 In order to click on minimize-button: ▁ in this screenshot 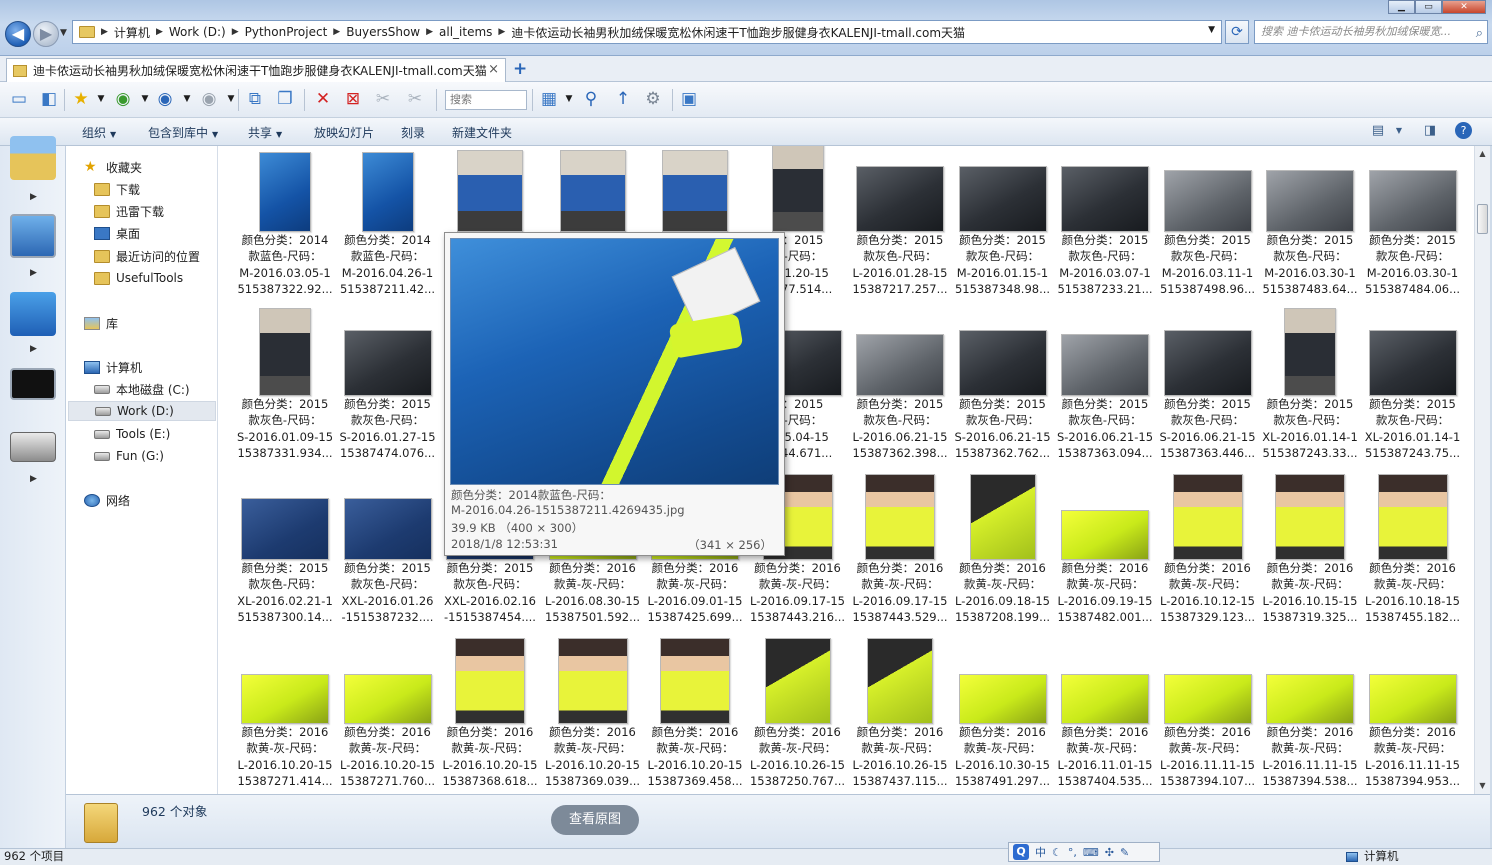, I will do `click(1401, 7)`.